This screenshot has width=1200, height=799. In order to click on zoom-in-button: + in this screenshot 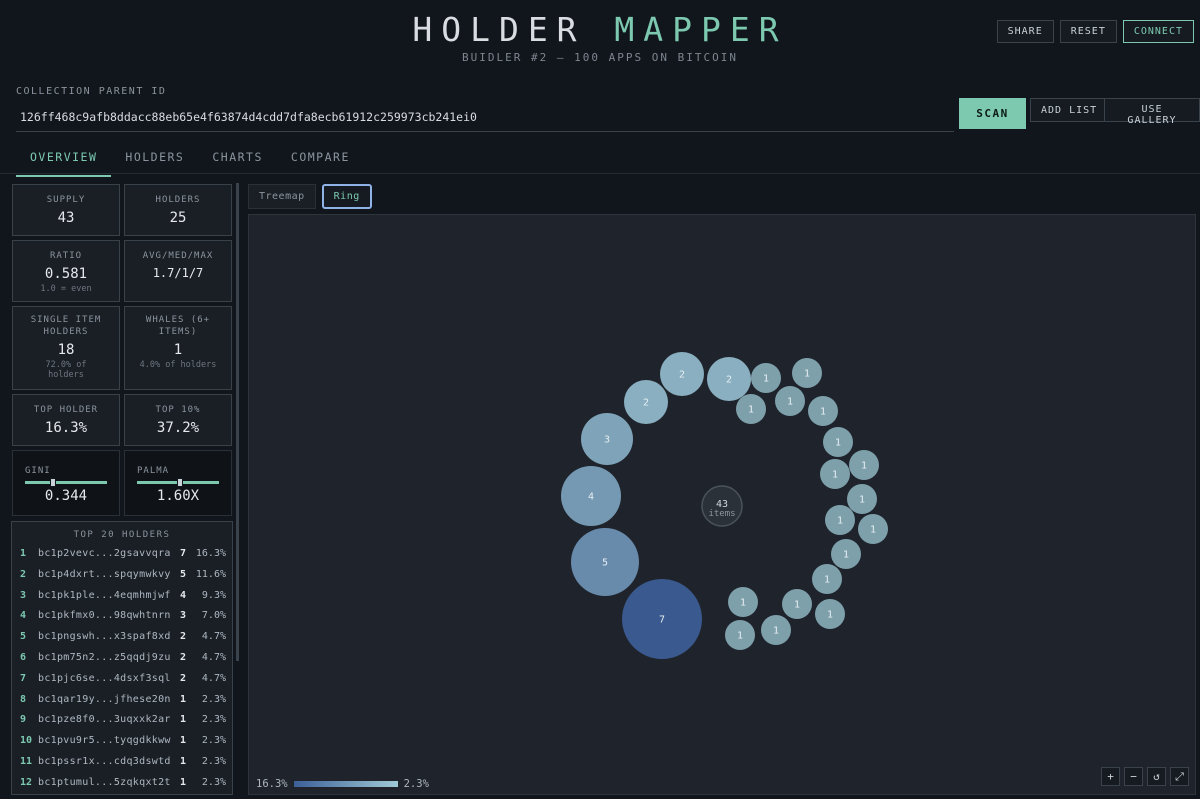, I will do `click(1110, 776)`.